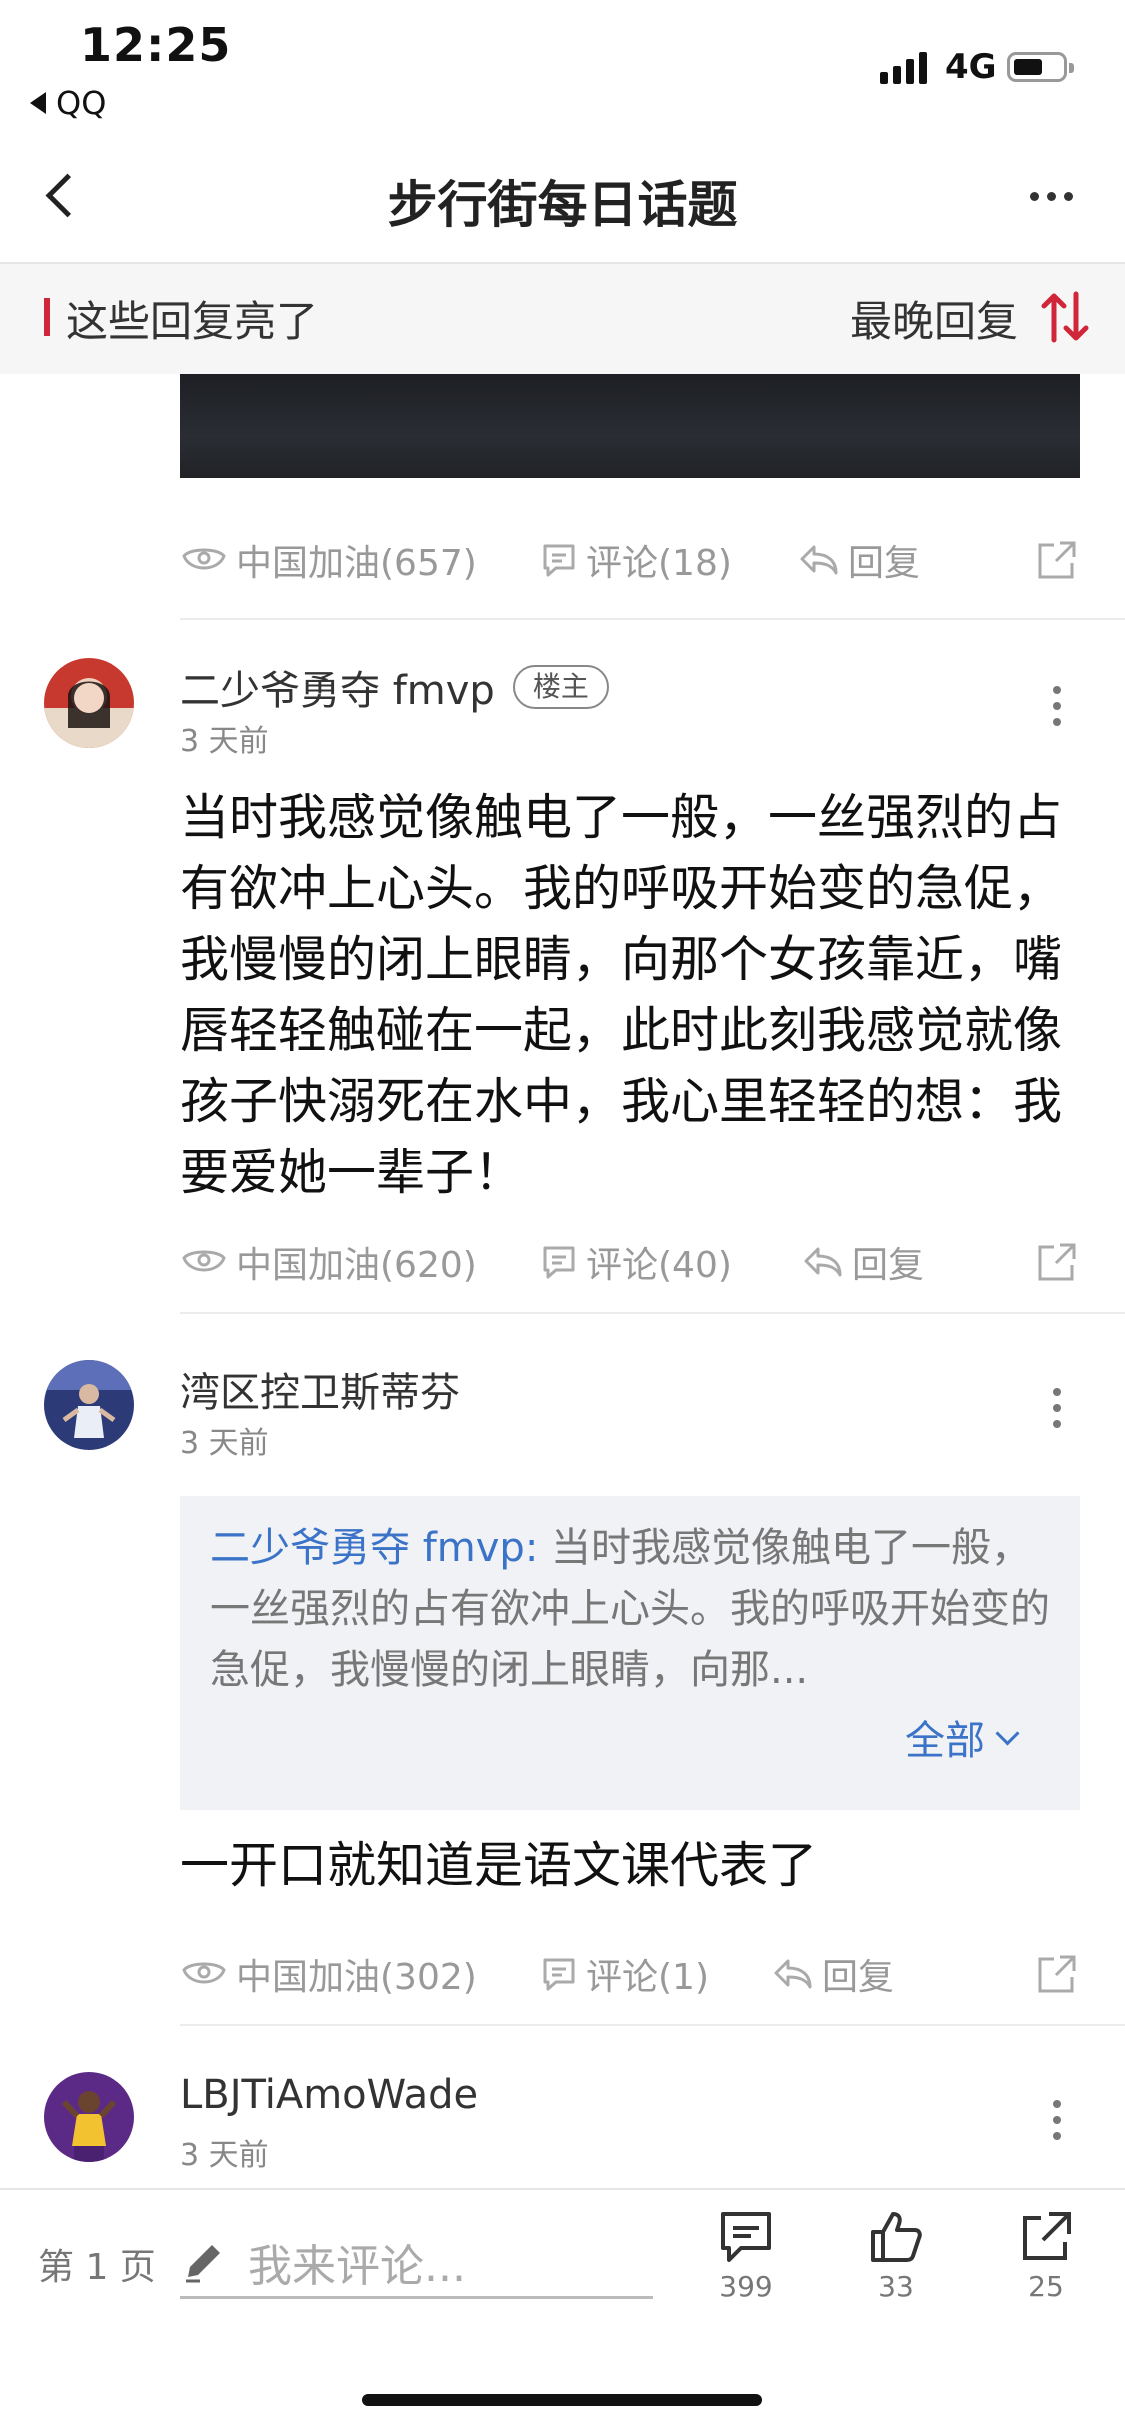 This screenshot has width=1125, height=2436. I want to click on shares-count: 25, so click(1046, 2286).